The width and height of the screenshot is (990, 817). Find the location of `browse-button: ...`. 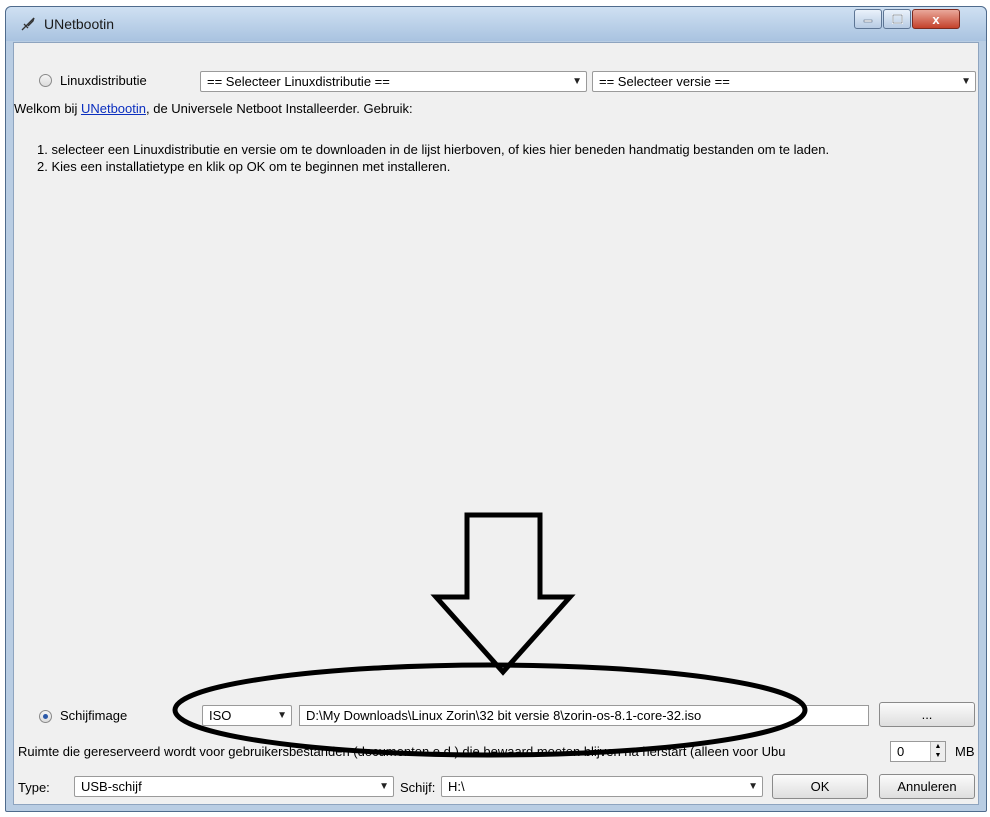

browse-button: ... is located at coordinates (927, 714).